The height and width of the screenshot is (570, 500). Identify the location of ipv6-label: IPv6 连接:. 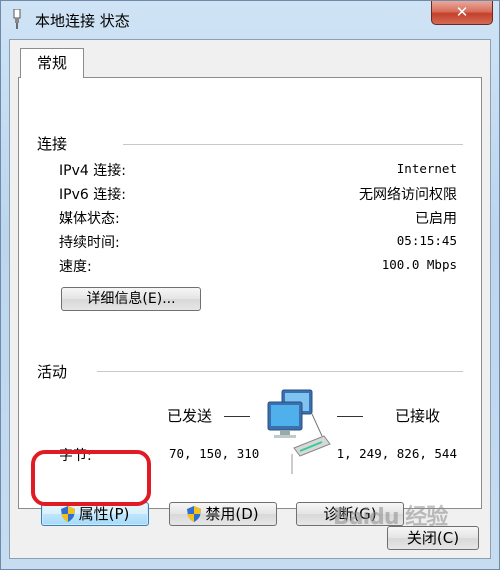
(92, 195).